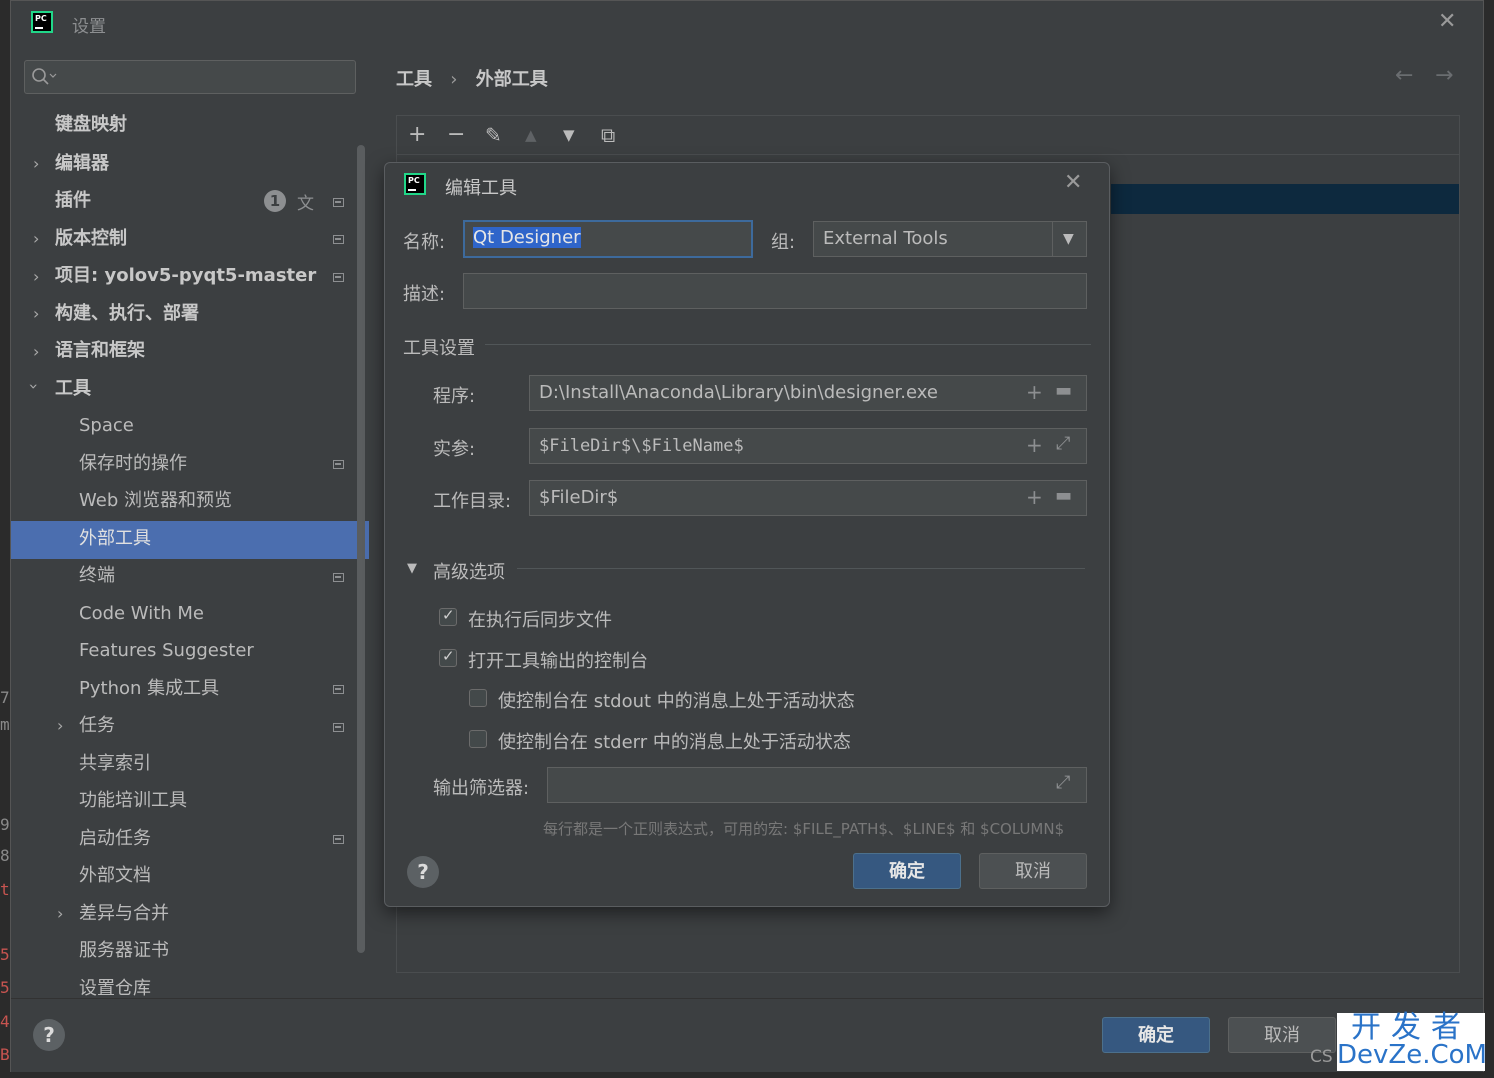  I want to click on dialog-ok-button: 确定, so click(907, 871).